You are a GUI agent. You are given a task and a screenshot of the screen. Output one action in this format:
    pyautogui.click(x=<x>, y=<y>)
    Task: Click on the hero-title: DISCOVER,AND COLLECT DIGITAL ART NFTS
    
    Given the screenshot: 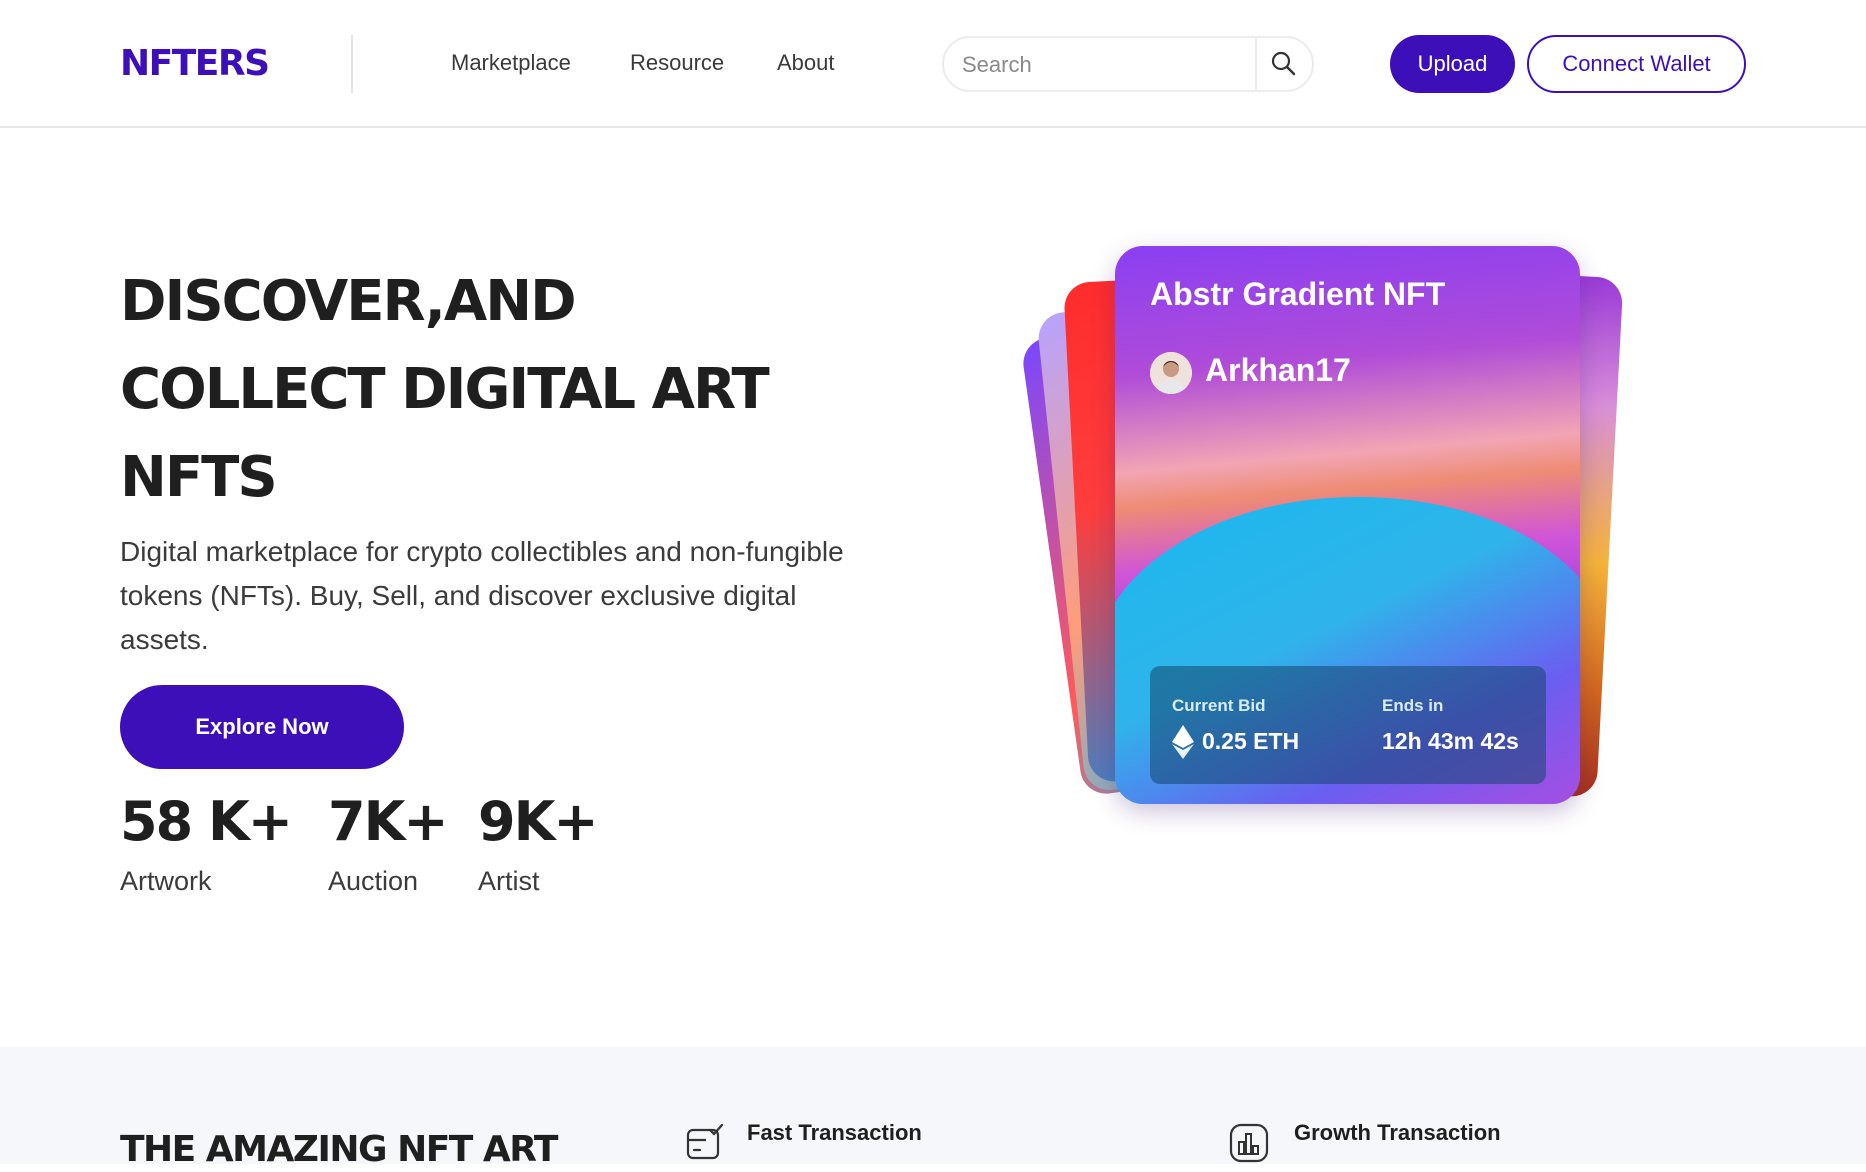 What is the action you would take?
    pyautogui.click(x=500, y=390)
    